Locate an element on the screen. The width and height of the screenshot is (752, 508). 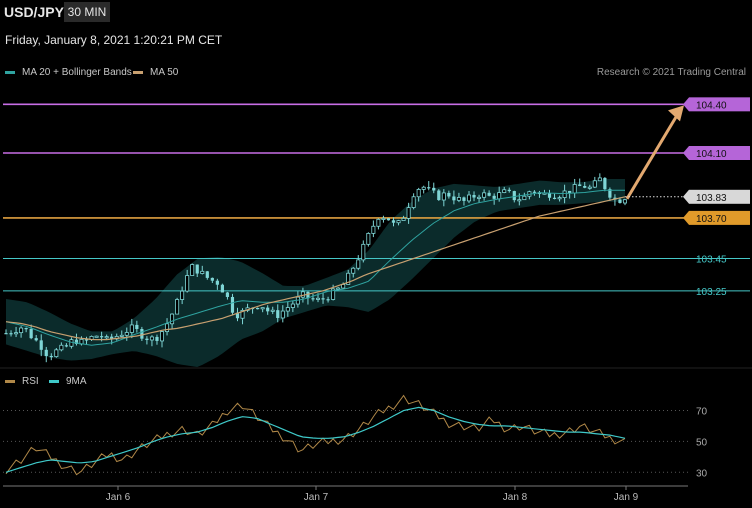
legend-rsi-ma-label: 9MA is located at coordinates (76, 381).